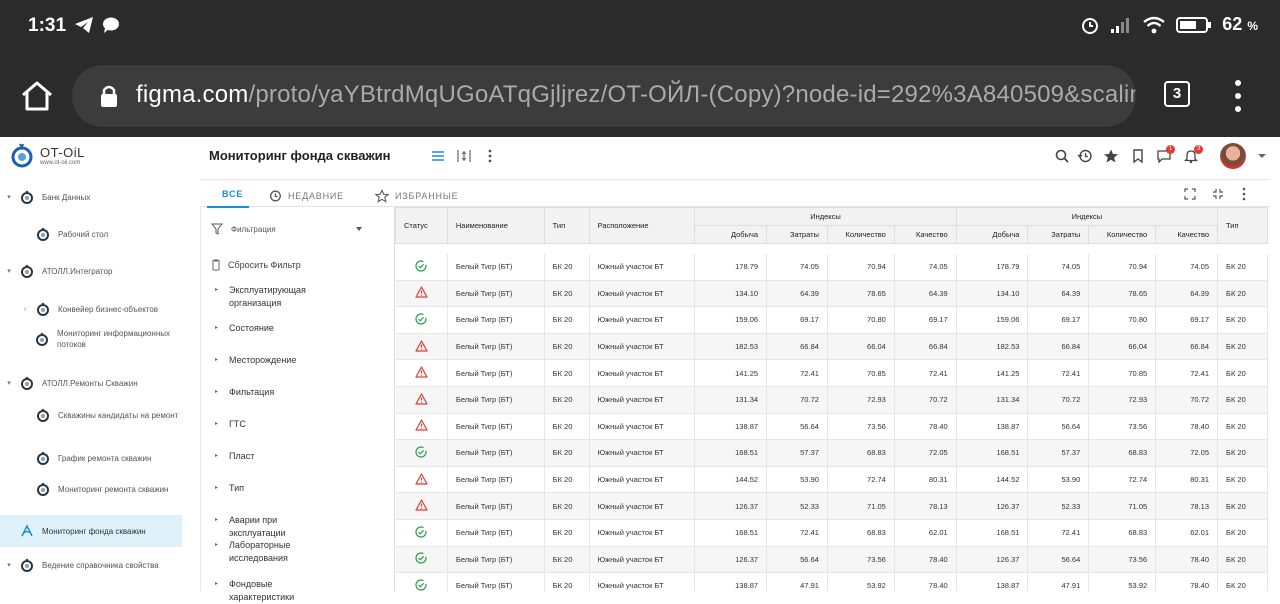  I want to click on index-cell: 56.64, so click(797, 427).